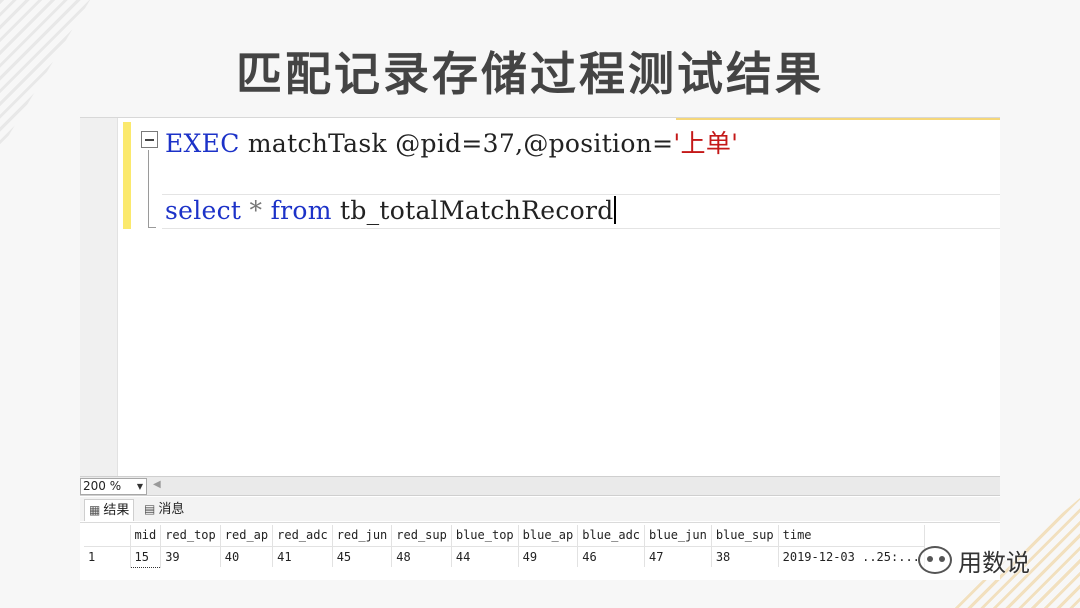 This screenshot has width=1080, height=608. I want to click on column-header: blue_top, so click(485, 536).